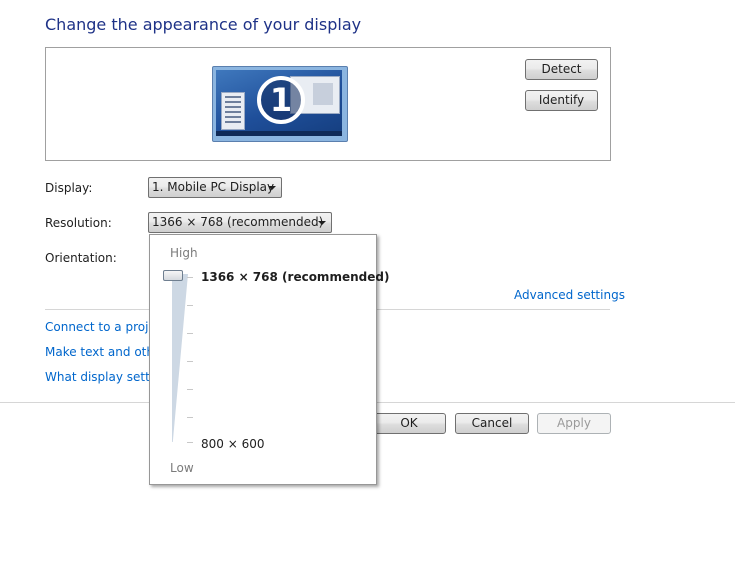  I want to click on page-title: Change the appearance of your display, so click(203, 24).